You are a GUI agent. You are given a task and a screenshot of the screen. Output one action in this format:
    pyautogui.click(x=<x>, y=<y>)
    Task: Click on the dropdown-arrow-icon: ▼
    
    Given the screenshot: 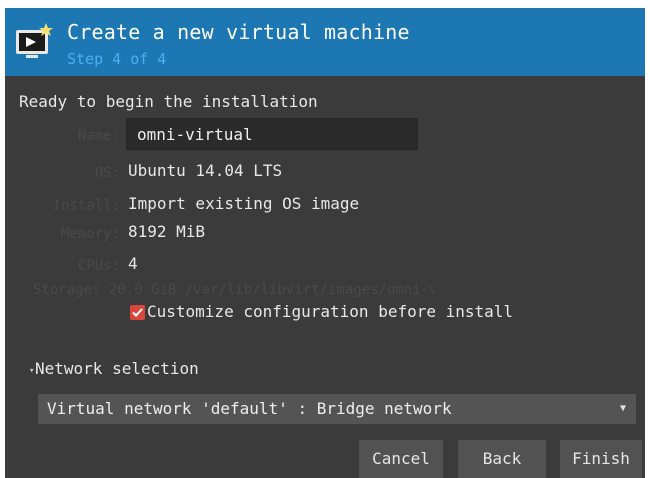 What is the action you would take?
    pyautogui.click(x=622, y=408)
    